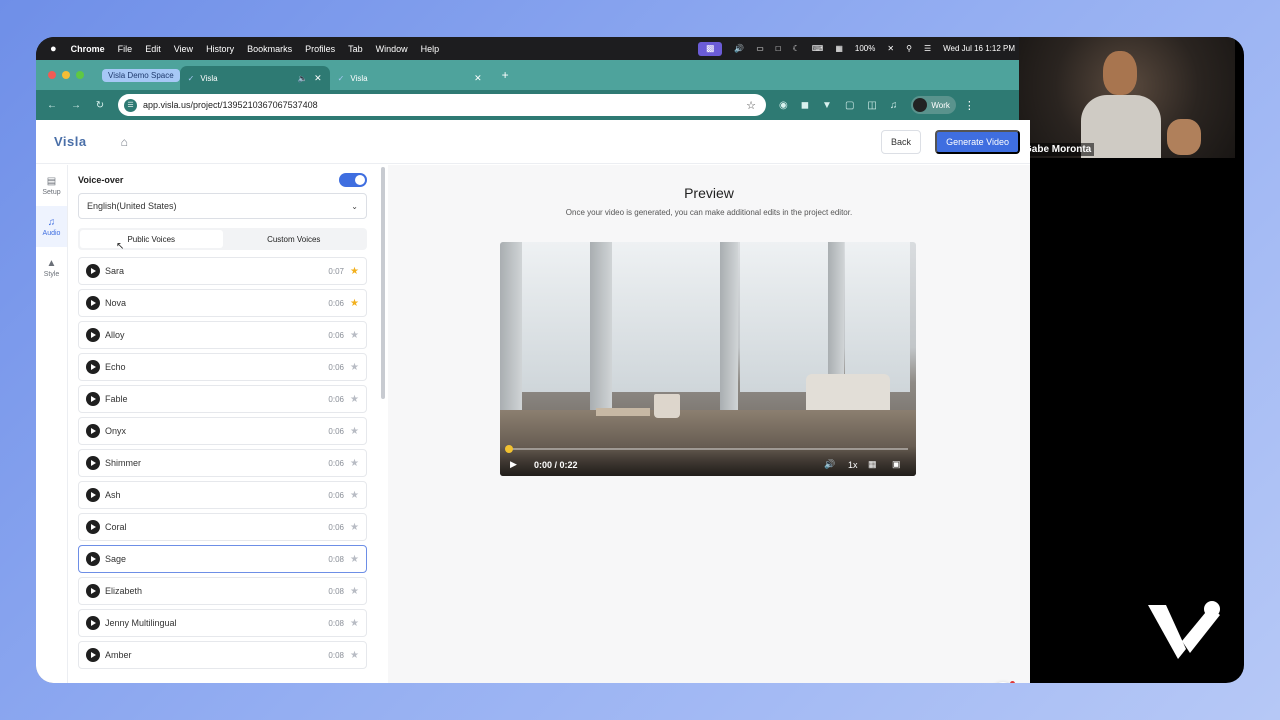 This screenshot has height=720, width=1280. Describe the element at coordinates (222, 559) in the screenshot. I see `voice-item-sage: Sage 0:08 ★` at that location.